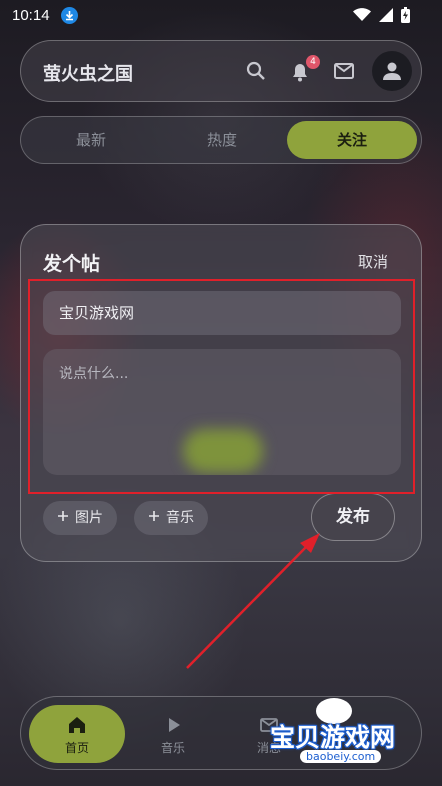 The image size is (442, 786). I want to click on play-icon, so click(174, 725).